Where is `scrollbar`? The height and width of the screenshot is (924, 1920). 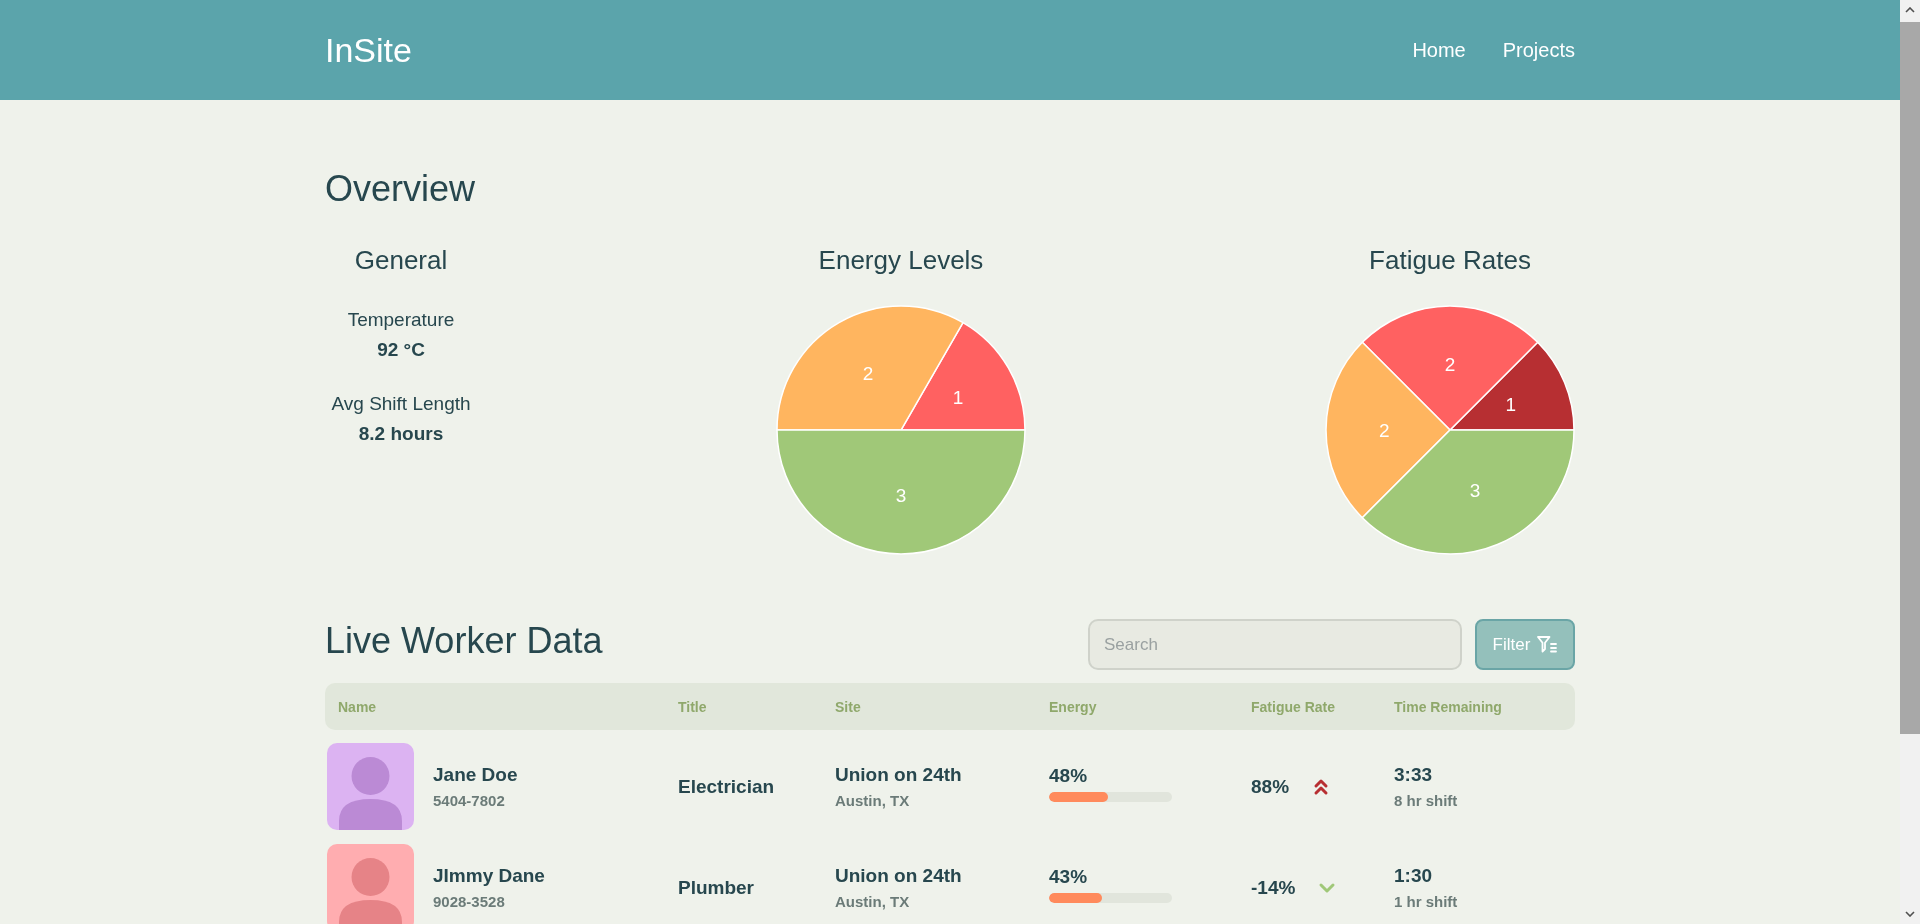
scrollbar is located at coordinates (1910, 462).